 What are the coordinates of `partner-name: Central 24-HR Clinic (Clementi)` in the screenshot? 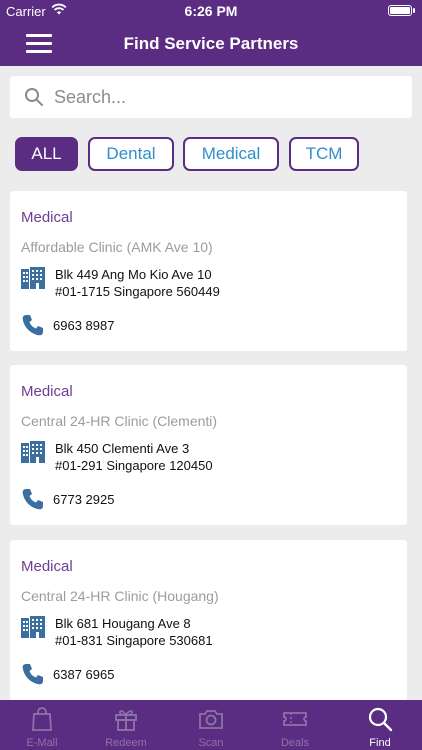 It's located at (119, 421).